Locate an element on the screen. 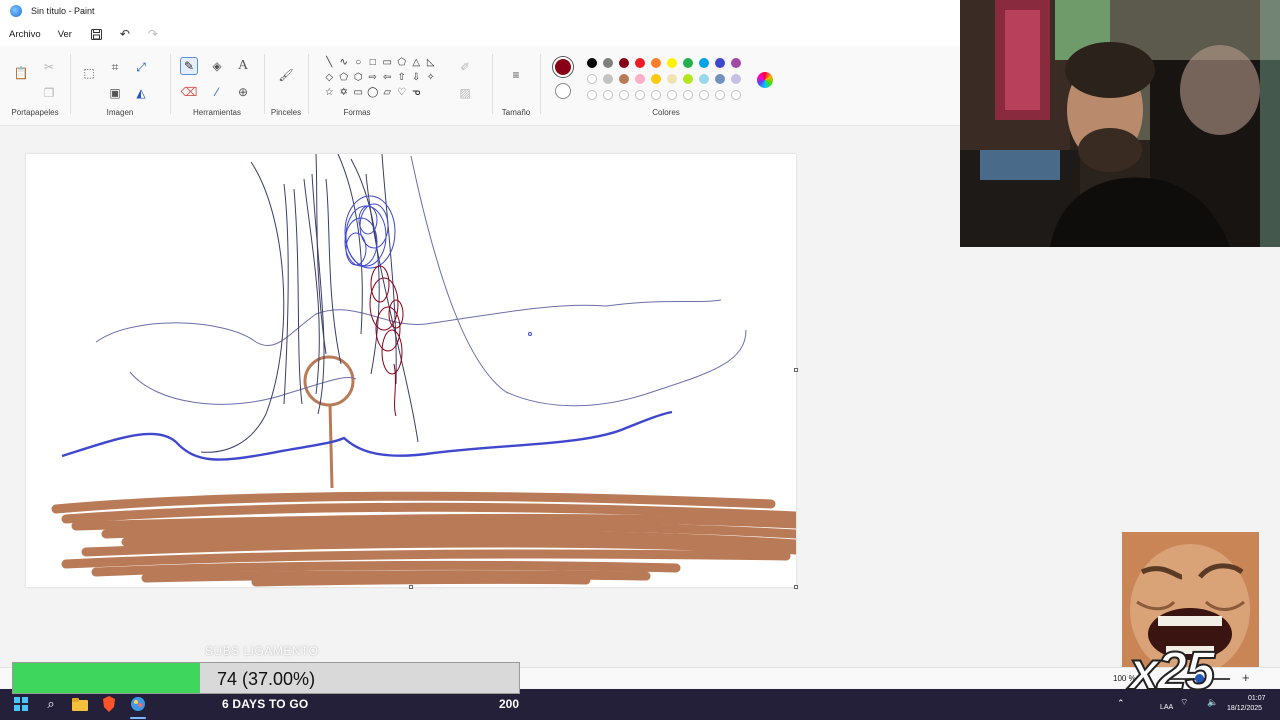 Image resolution: width=1280 pixels, height=720 pixels. shape-option-icon: ╲ is located at coordinates (329, 63).